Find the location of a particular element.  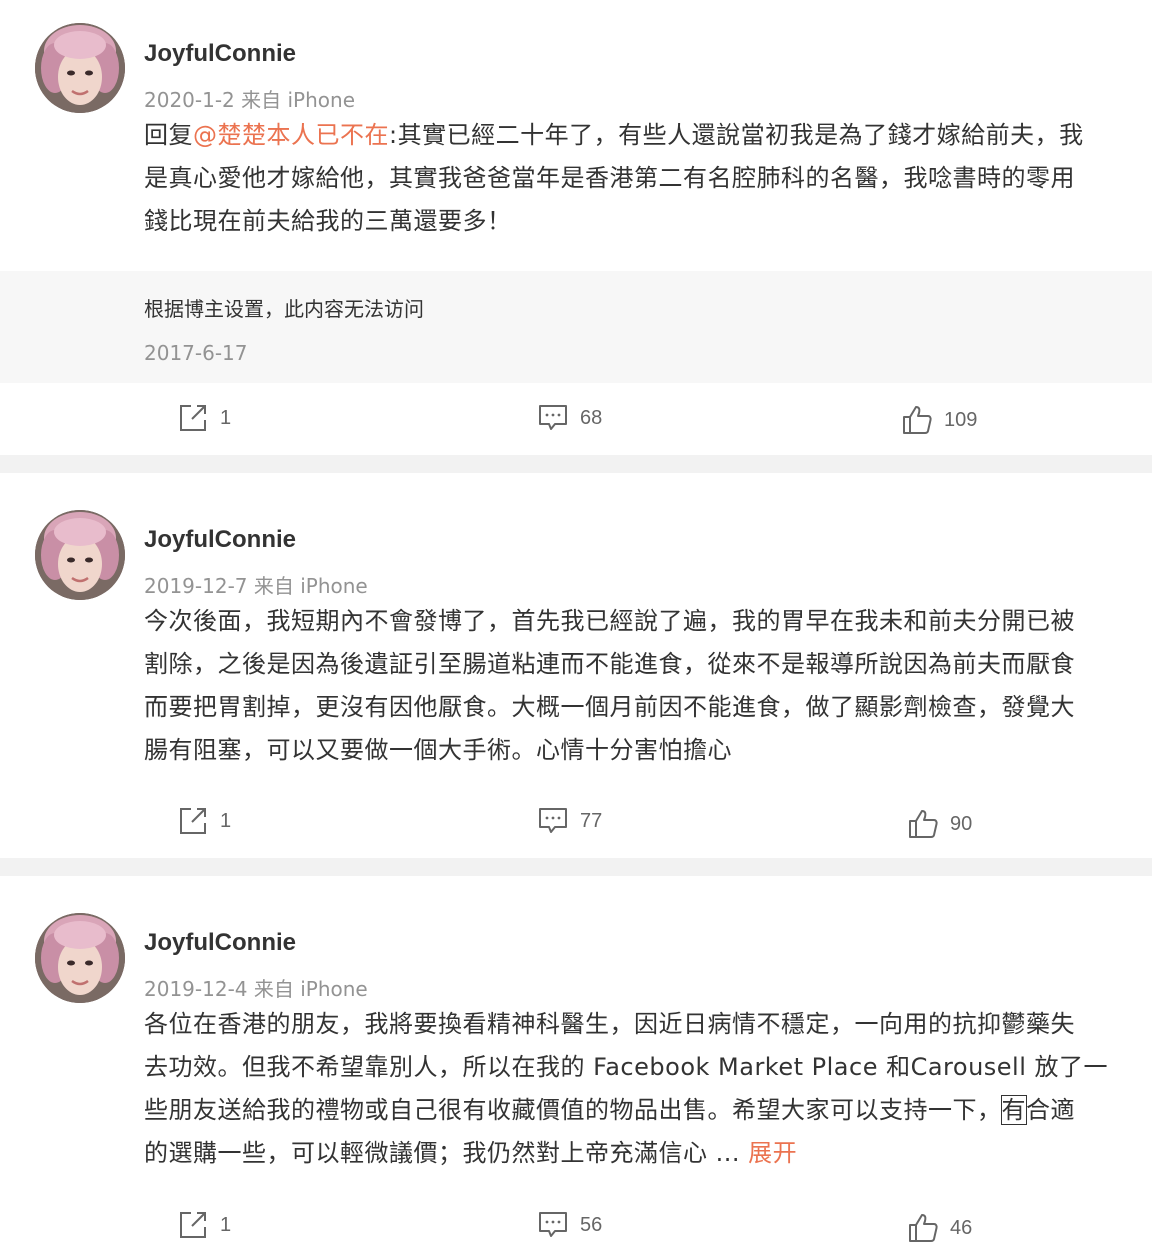

post-text-line: 是真心愛他才嫁給他，其實我爸爸當年是香港第二有名腔肺科的名醫，我唸書時的零用 is located at coordinates (609, 178).